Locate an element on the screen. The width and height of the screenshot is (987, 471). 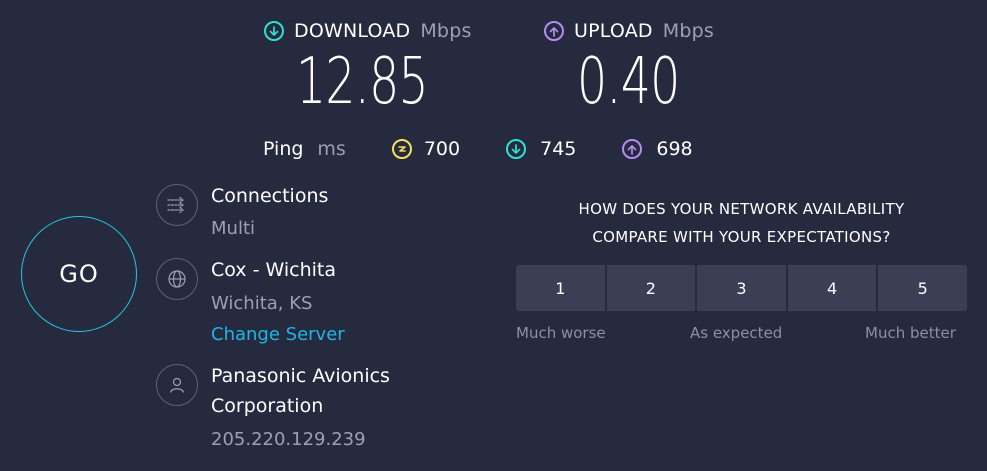
change-server-link: Change Server is located at coordinates (278, 335).